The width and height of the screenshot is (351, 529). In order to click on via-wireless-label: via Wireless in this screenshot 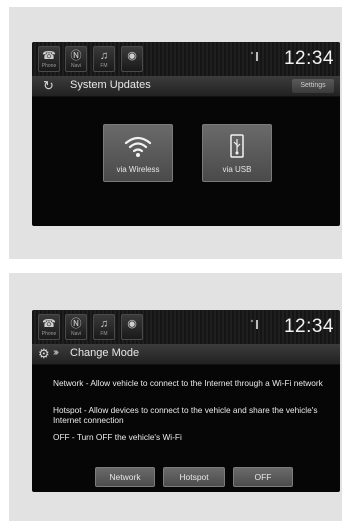, I will do `click(138, 169)`.